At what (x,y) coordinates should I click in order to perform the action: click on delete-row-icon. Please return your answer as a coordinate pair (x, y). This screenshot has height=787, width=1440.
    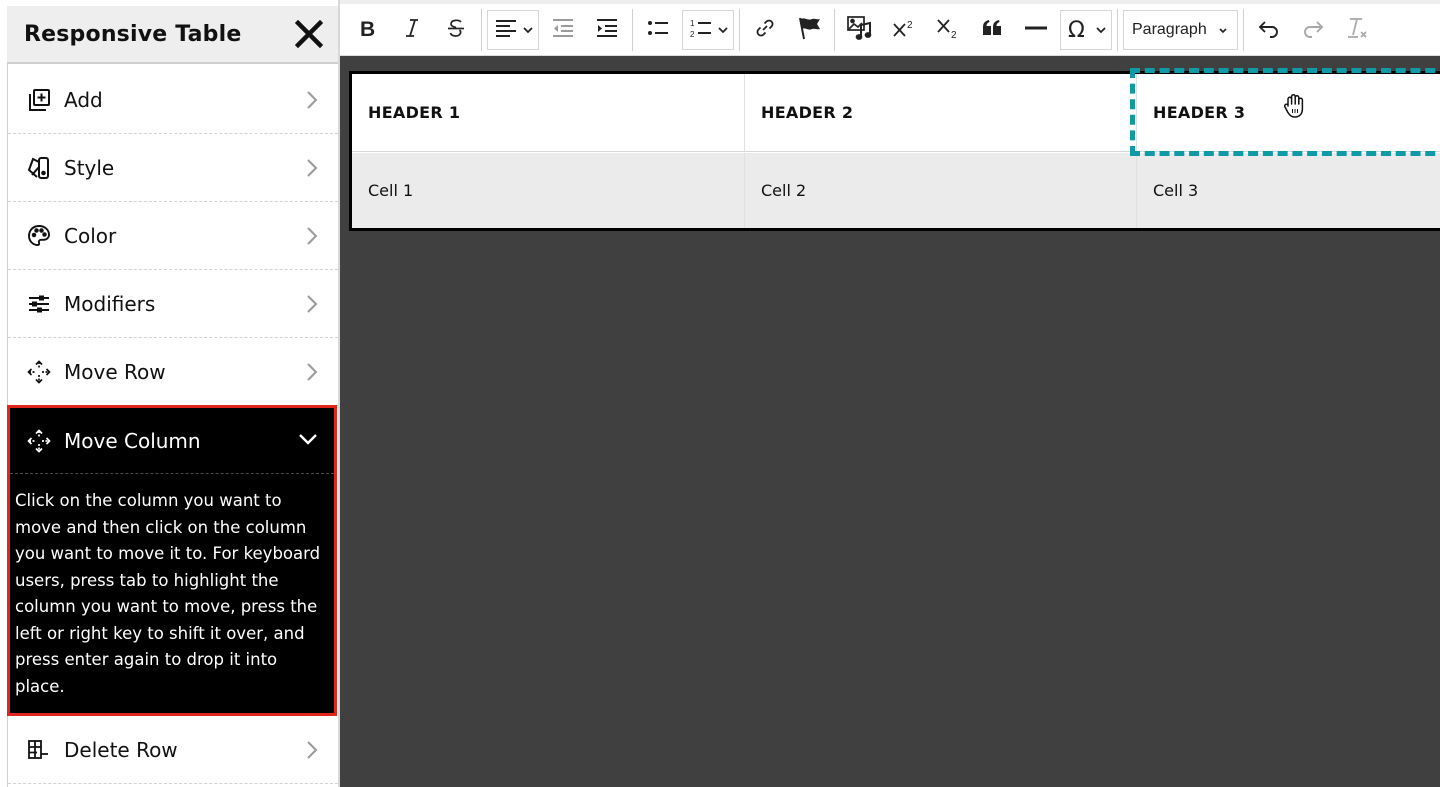
    Looking at the image, I should click on (39, 750).